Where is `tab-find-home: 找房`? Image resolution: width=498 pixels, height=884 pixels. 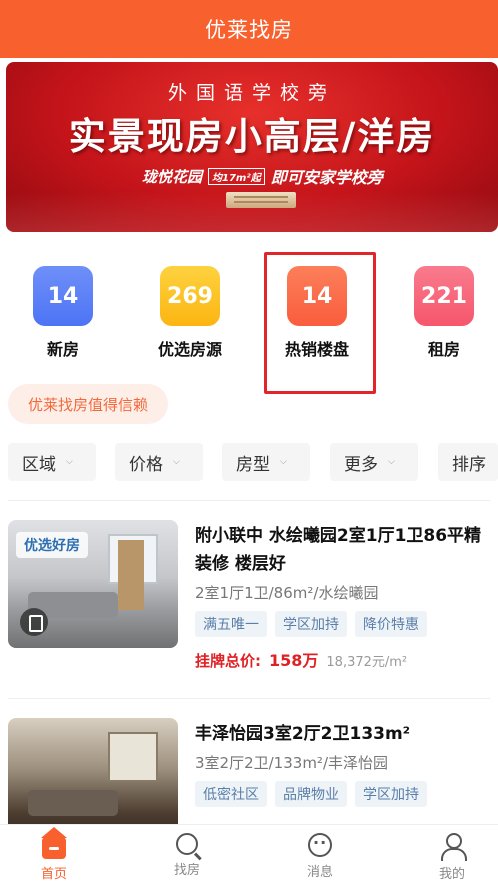
tab-find-home: 找房 is located at coordinates (187, 855).